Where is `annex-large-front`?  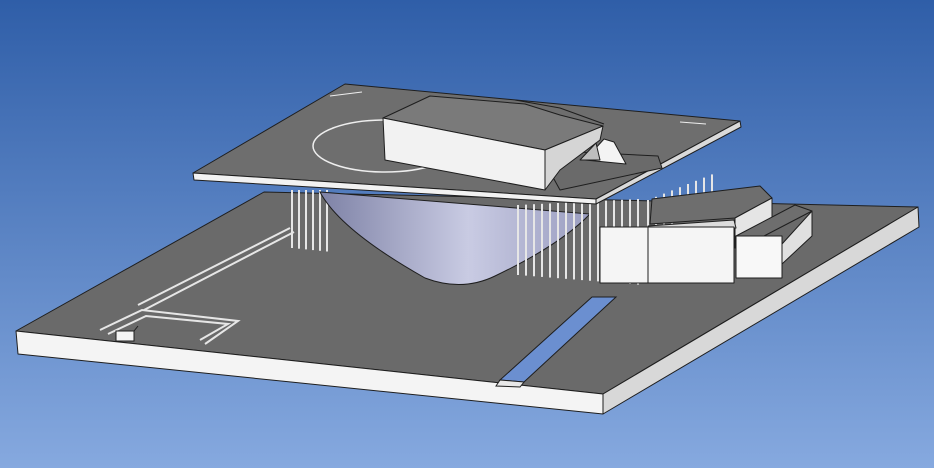
annex-large-front is located at coordinates (667, 255).